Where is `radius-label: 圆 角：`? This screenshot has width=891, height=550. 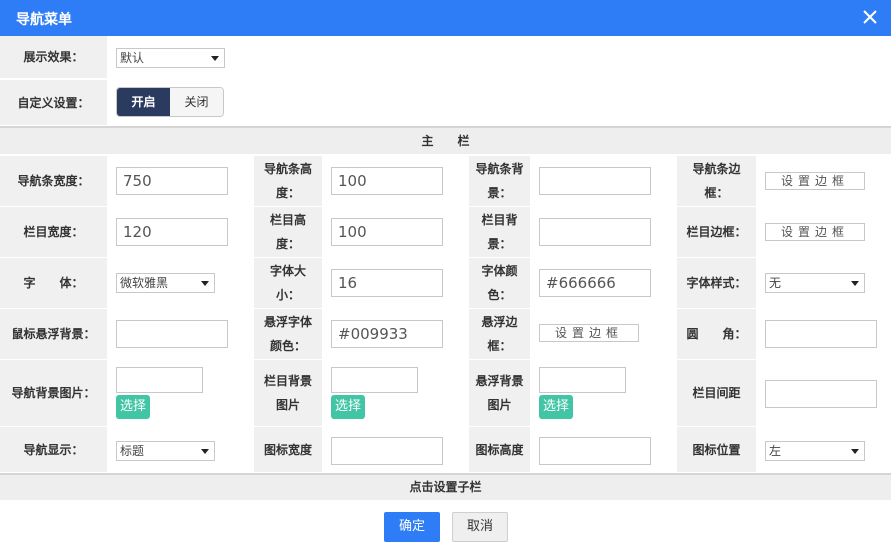
radius-label: 圆 角： is located at coordinates (716, 334).